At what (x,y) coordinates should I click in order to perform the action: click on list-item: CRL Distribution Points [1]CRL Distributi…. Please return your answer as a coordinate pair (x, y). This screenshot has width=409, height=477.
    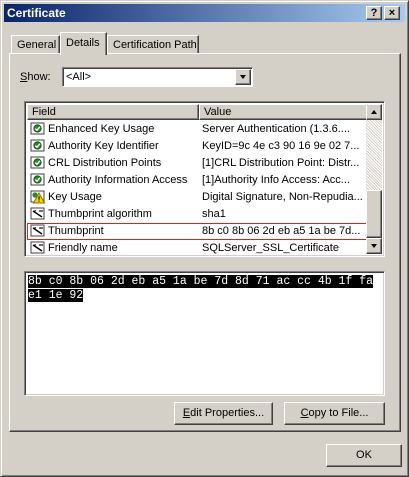
    Looking at the image, I should click on (197, 163).